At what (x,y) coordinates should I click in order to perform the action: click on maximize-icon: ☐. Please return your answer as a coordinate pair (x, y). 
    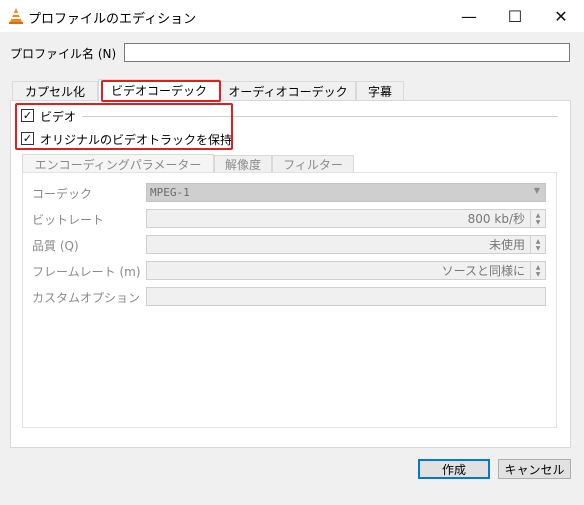
    Looking at the image, I should click on (515, 16).